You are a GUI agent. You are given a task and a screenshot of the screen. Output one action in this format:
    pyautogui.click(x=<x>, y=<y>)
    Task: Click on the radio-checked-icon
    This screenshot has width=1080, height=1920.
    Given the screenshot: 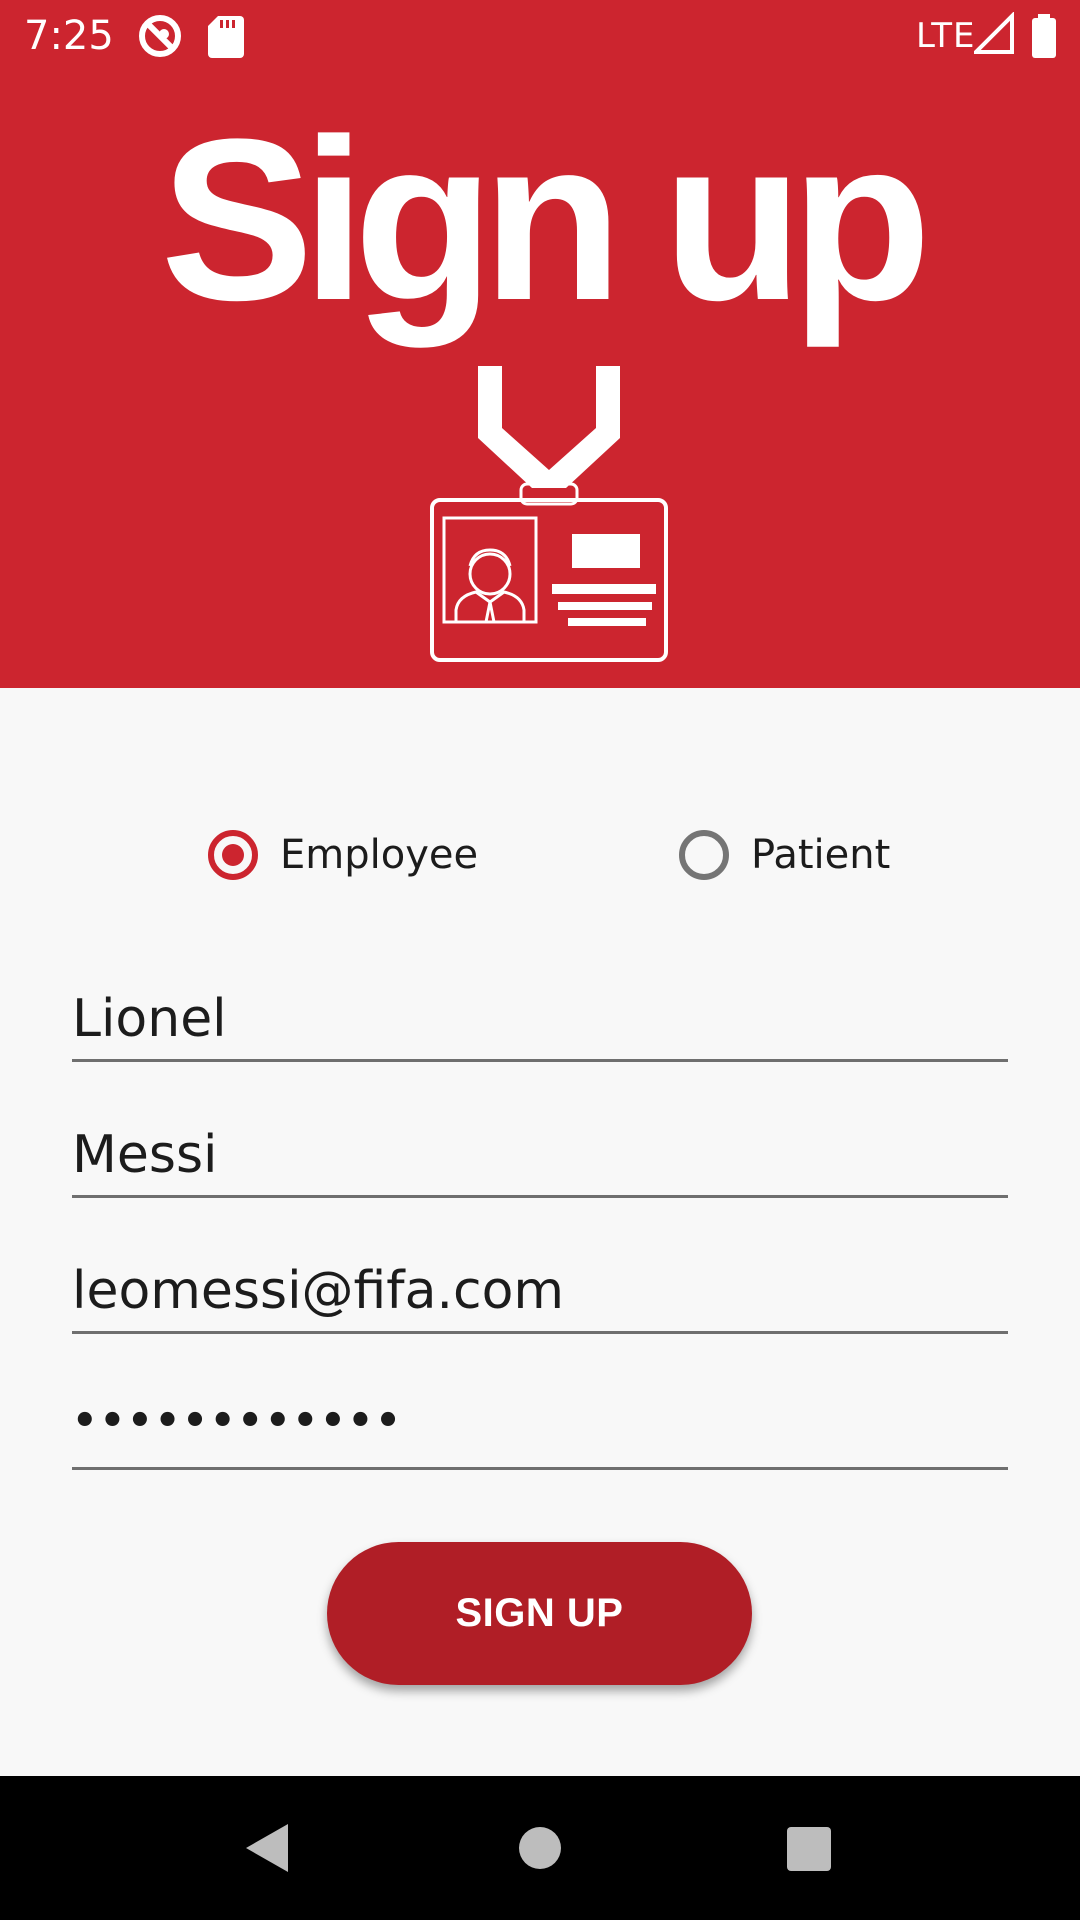 What is the action you would take?
    pyautogui.click(x=233, y=855)
    